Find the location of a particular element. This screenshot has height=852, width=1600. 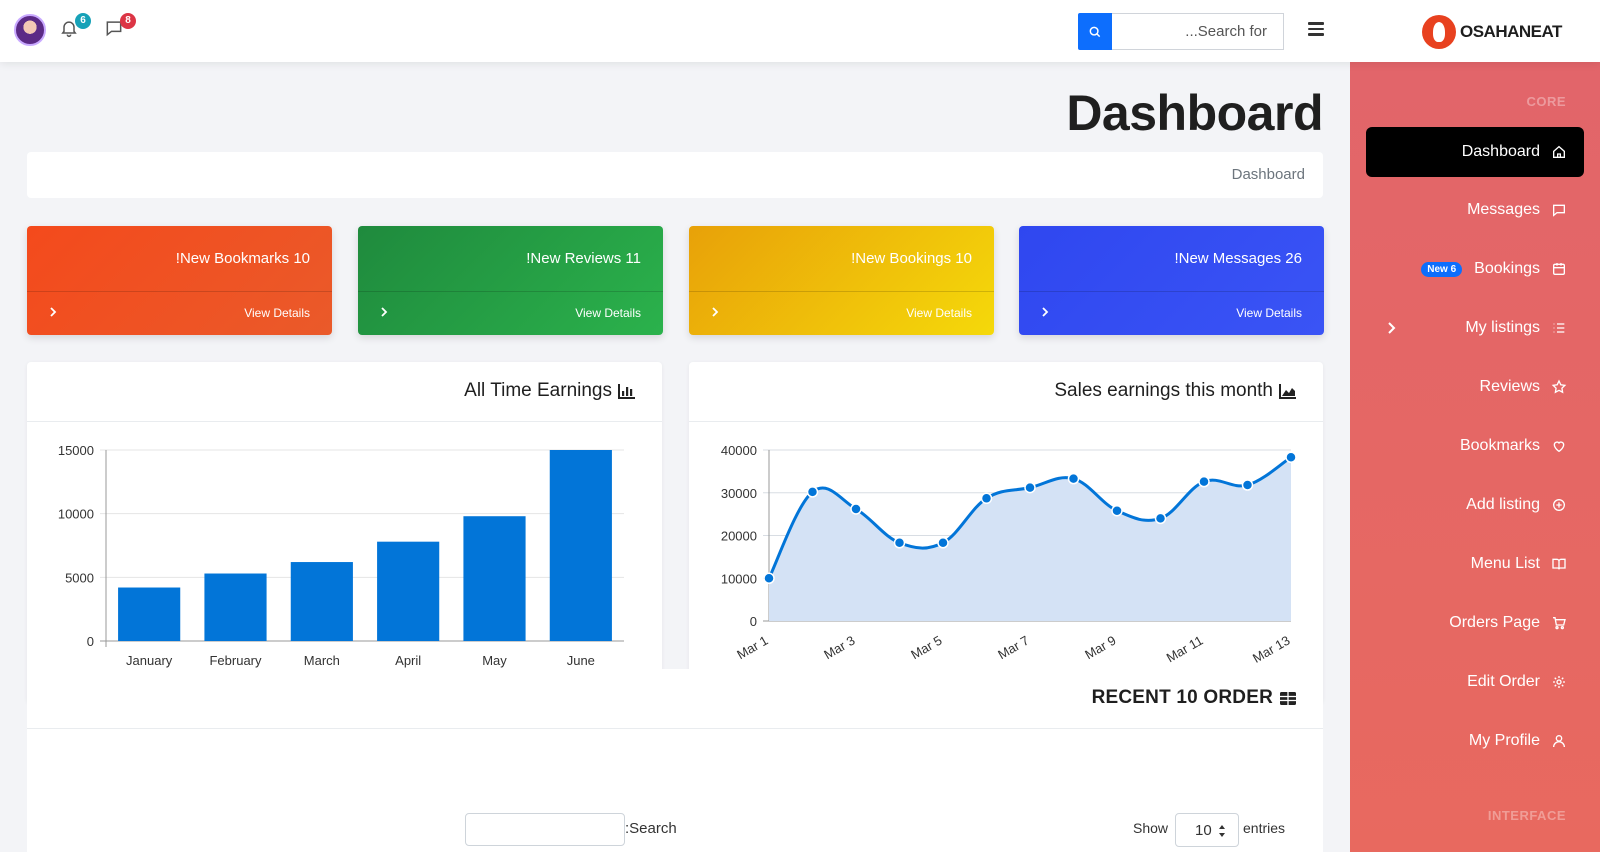

sidebar-item-label: Reviews is located at coordinates (1509, 386).